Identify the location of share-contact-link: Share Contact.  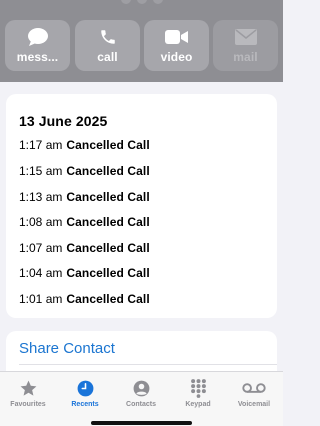
(67, 348).